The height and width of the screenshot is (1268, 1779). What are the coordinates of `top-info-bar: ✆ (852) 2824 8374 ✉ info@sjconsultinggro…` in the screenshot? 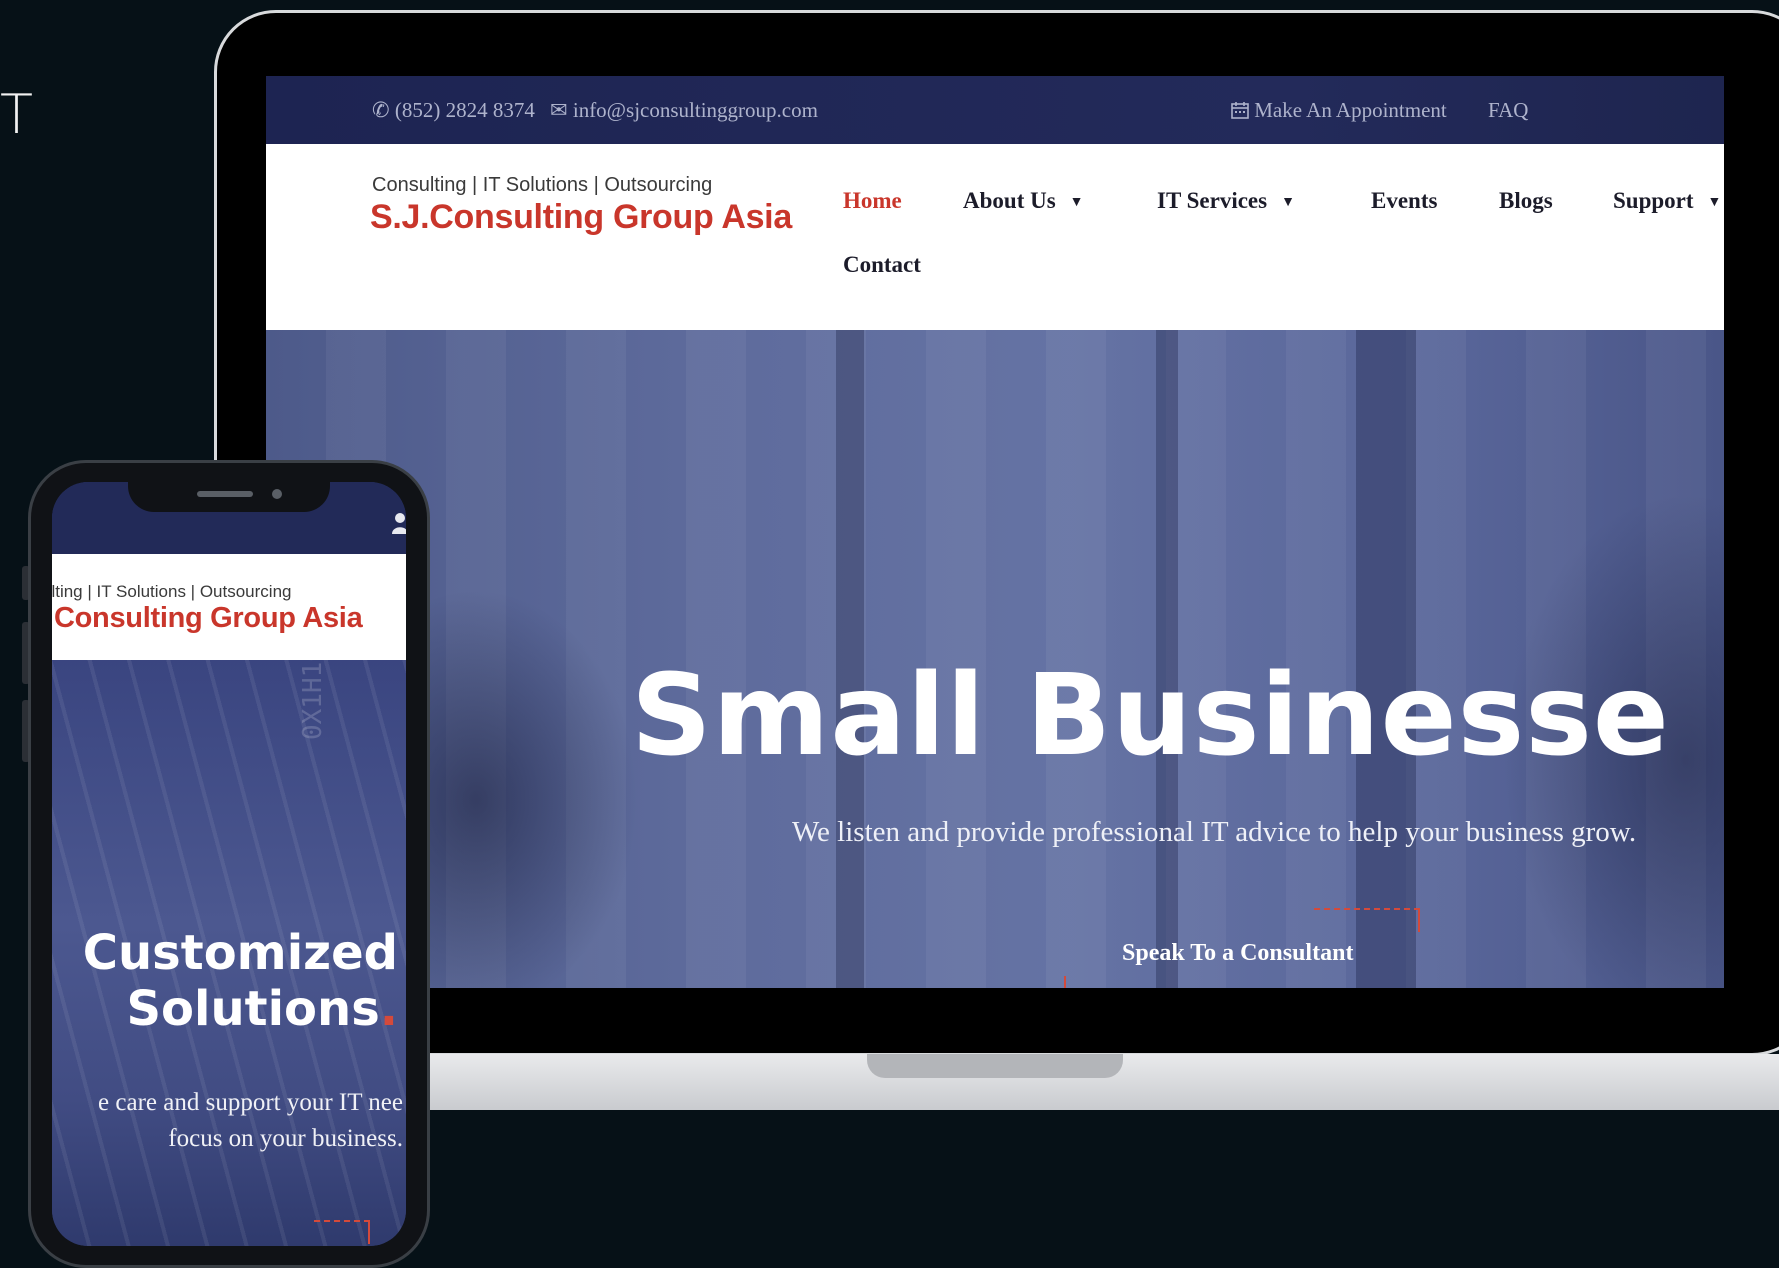 It's located at (995, 110).